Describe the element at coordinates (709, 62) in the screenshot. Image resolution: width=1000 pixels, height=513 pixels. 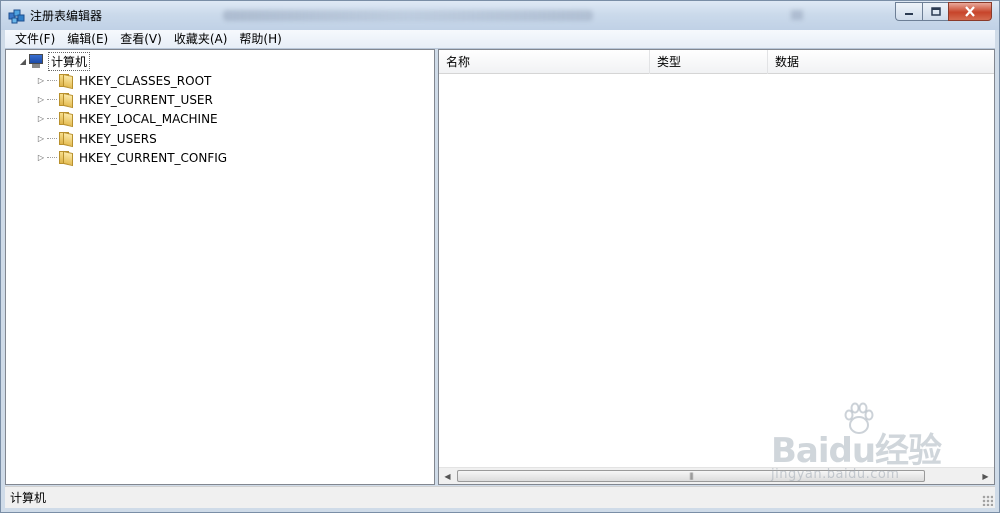
I see `column-header-type: 类型` at that location.